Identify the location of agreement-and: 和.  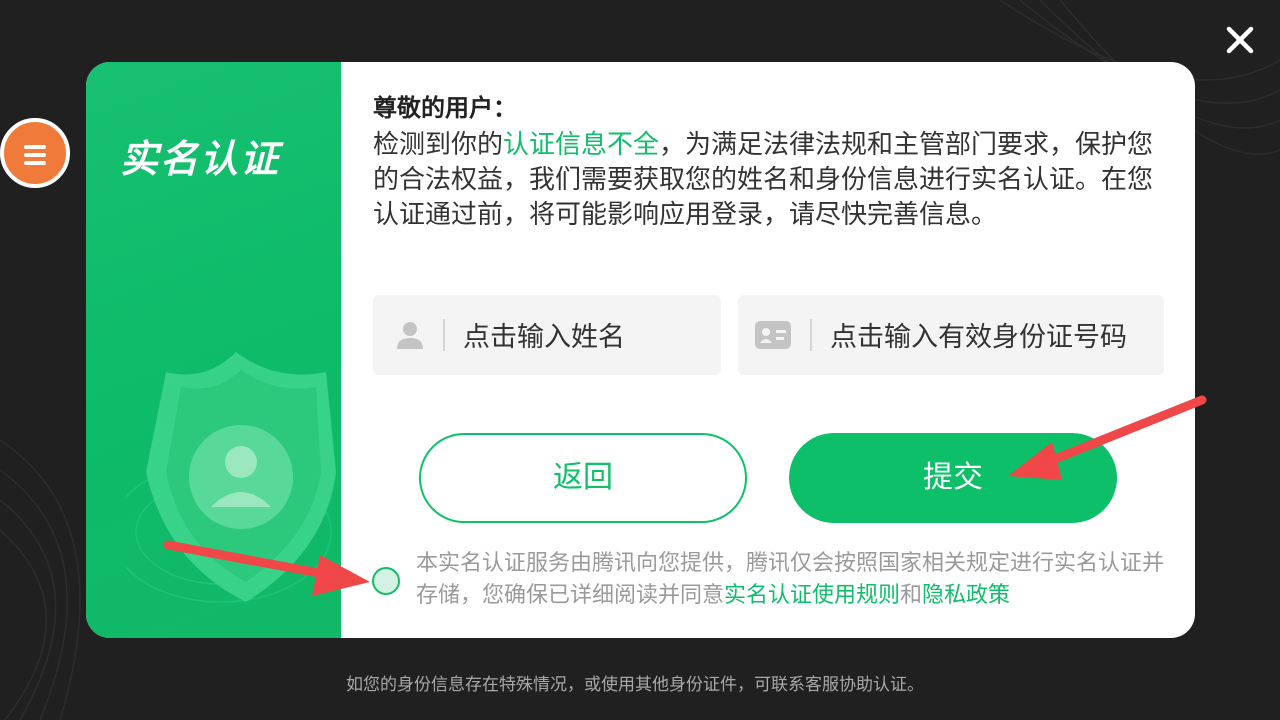
(911, 595).